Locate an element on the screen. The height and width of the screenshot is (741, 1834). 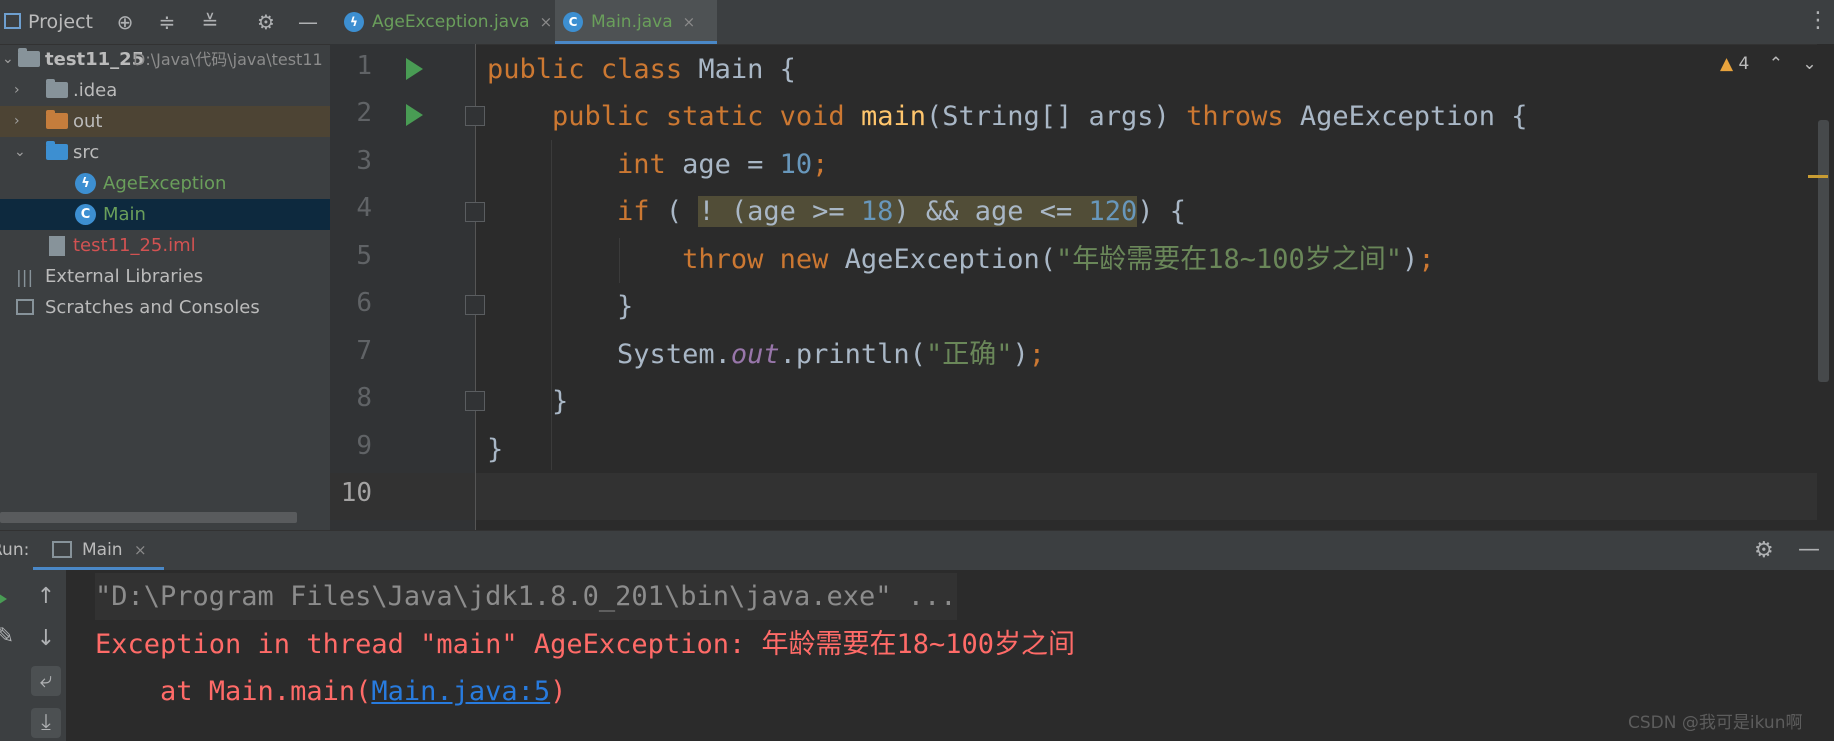
line-number: 4 is located at coordinates (364, 208).